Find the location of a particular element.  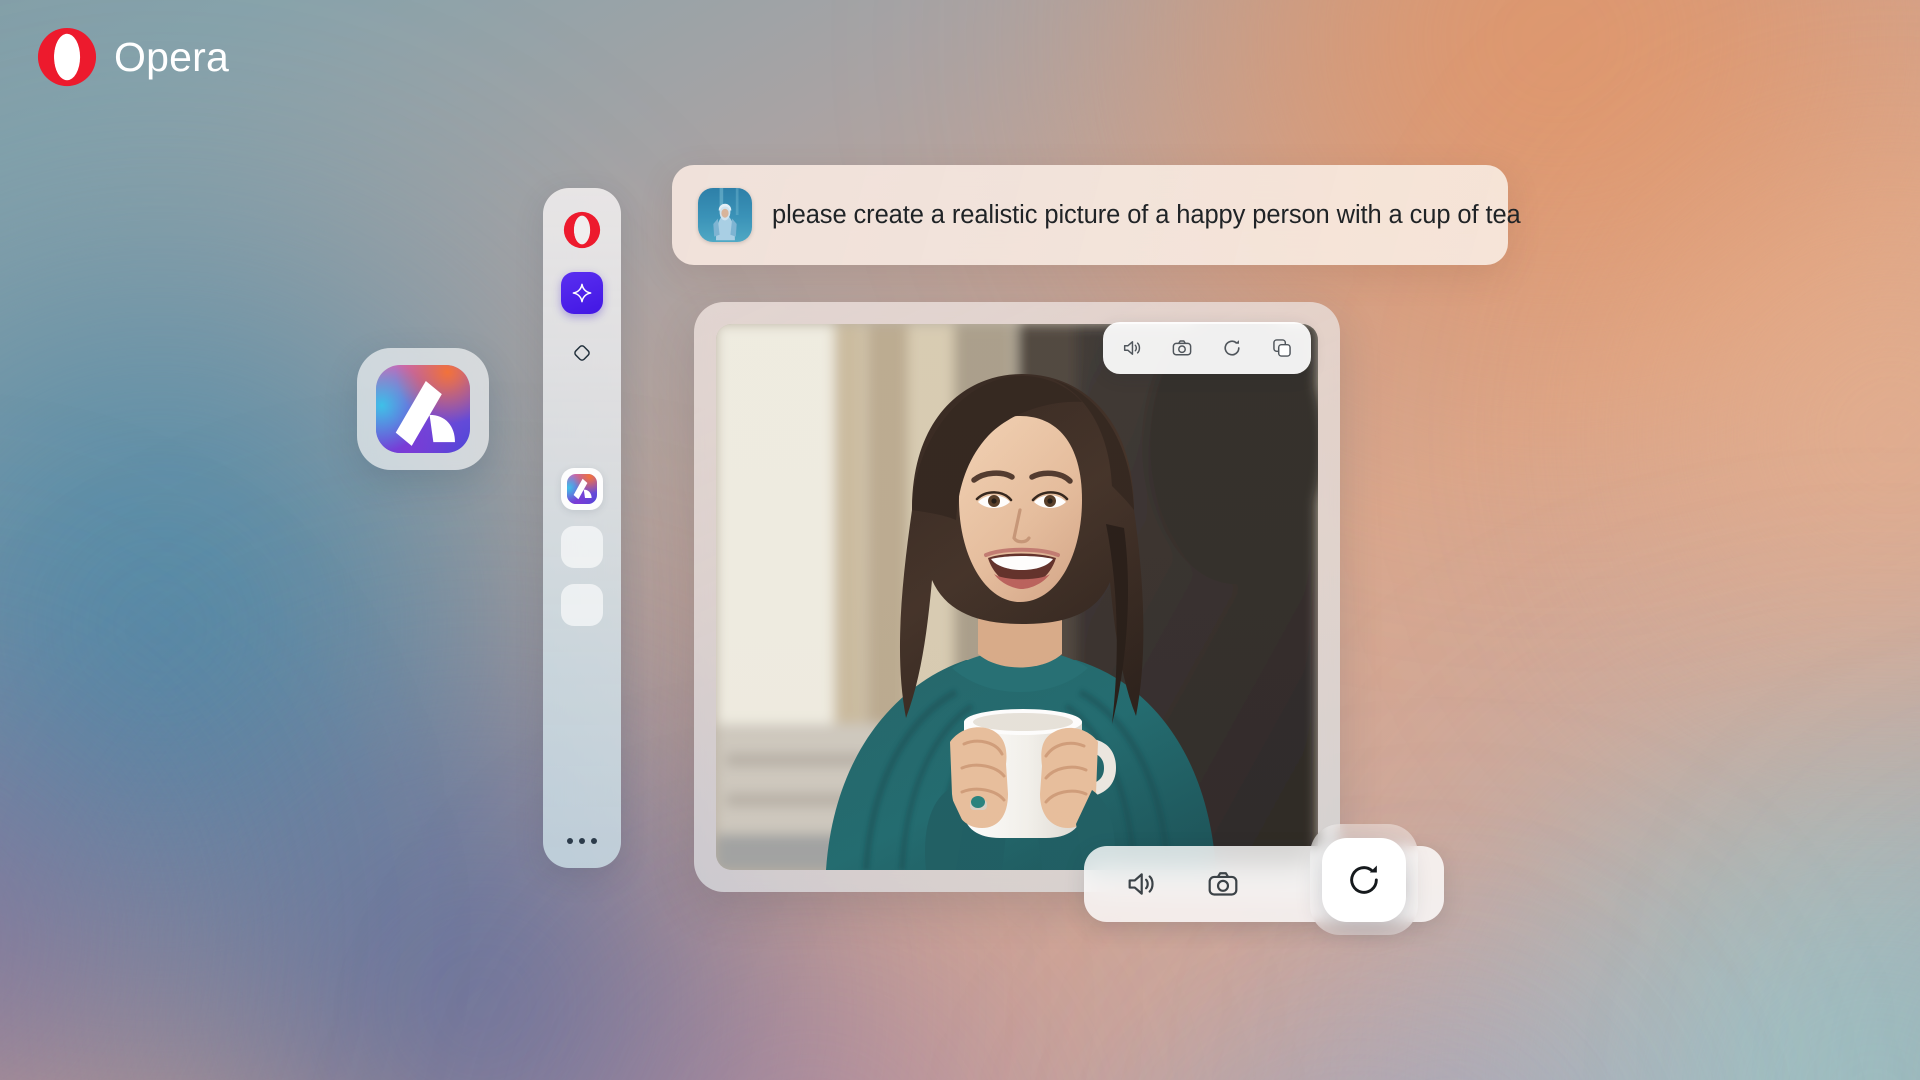

avatar-image is located at coordinates (725, 215).